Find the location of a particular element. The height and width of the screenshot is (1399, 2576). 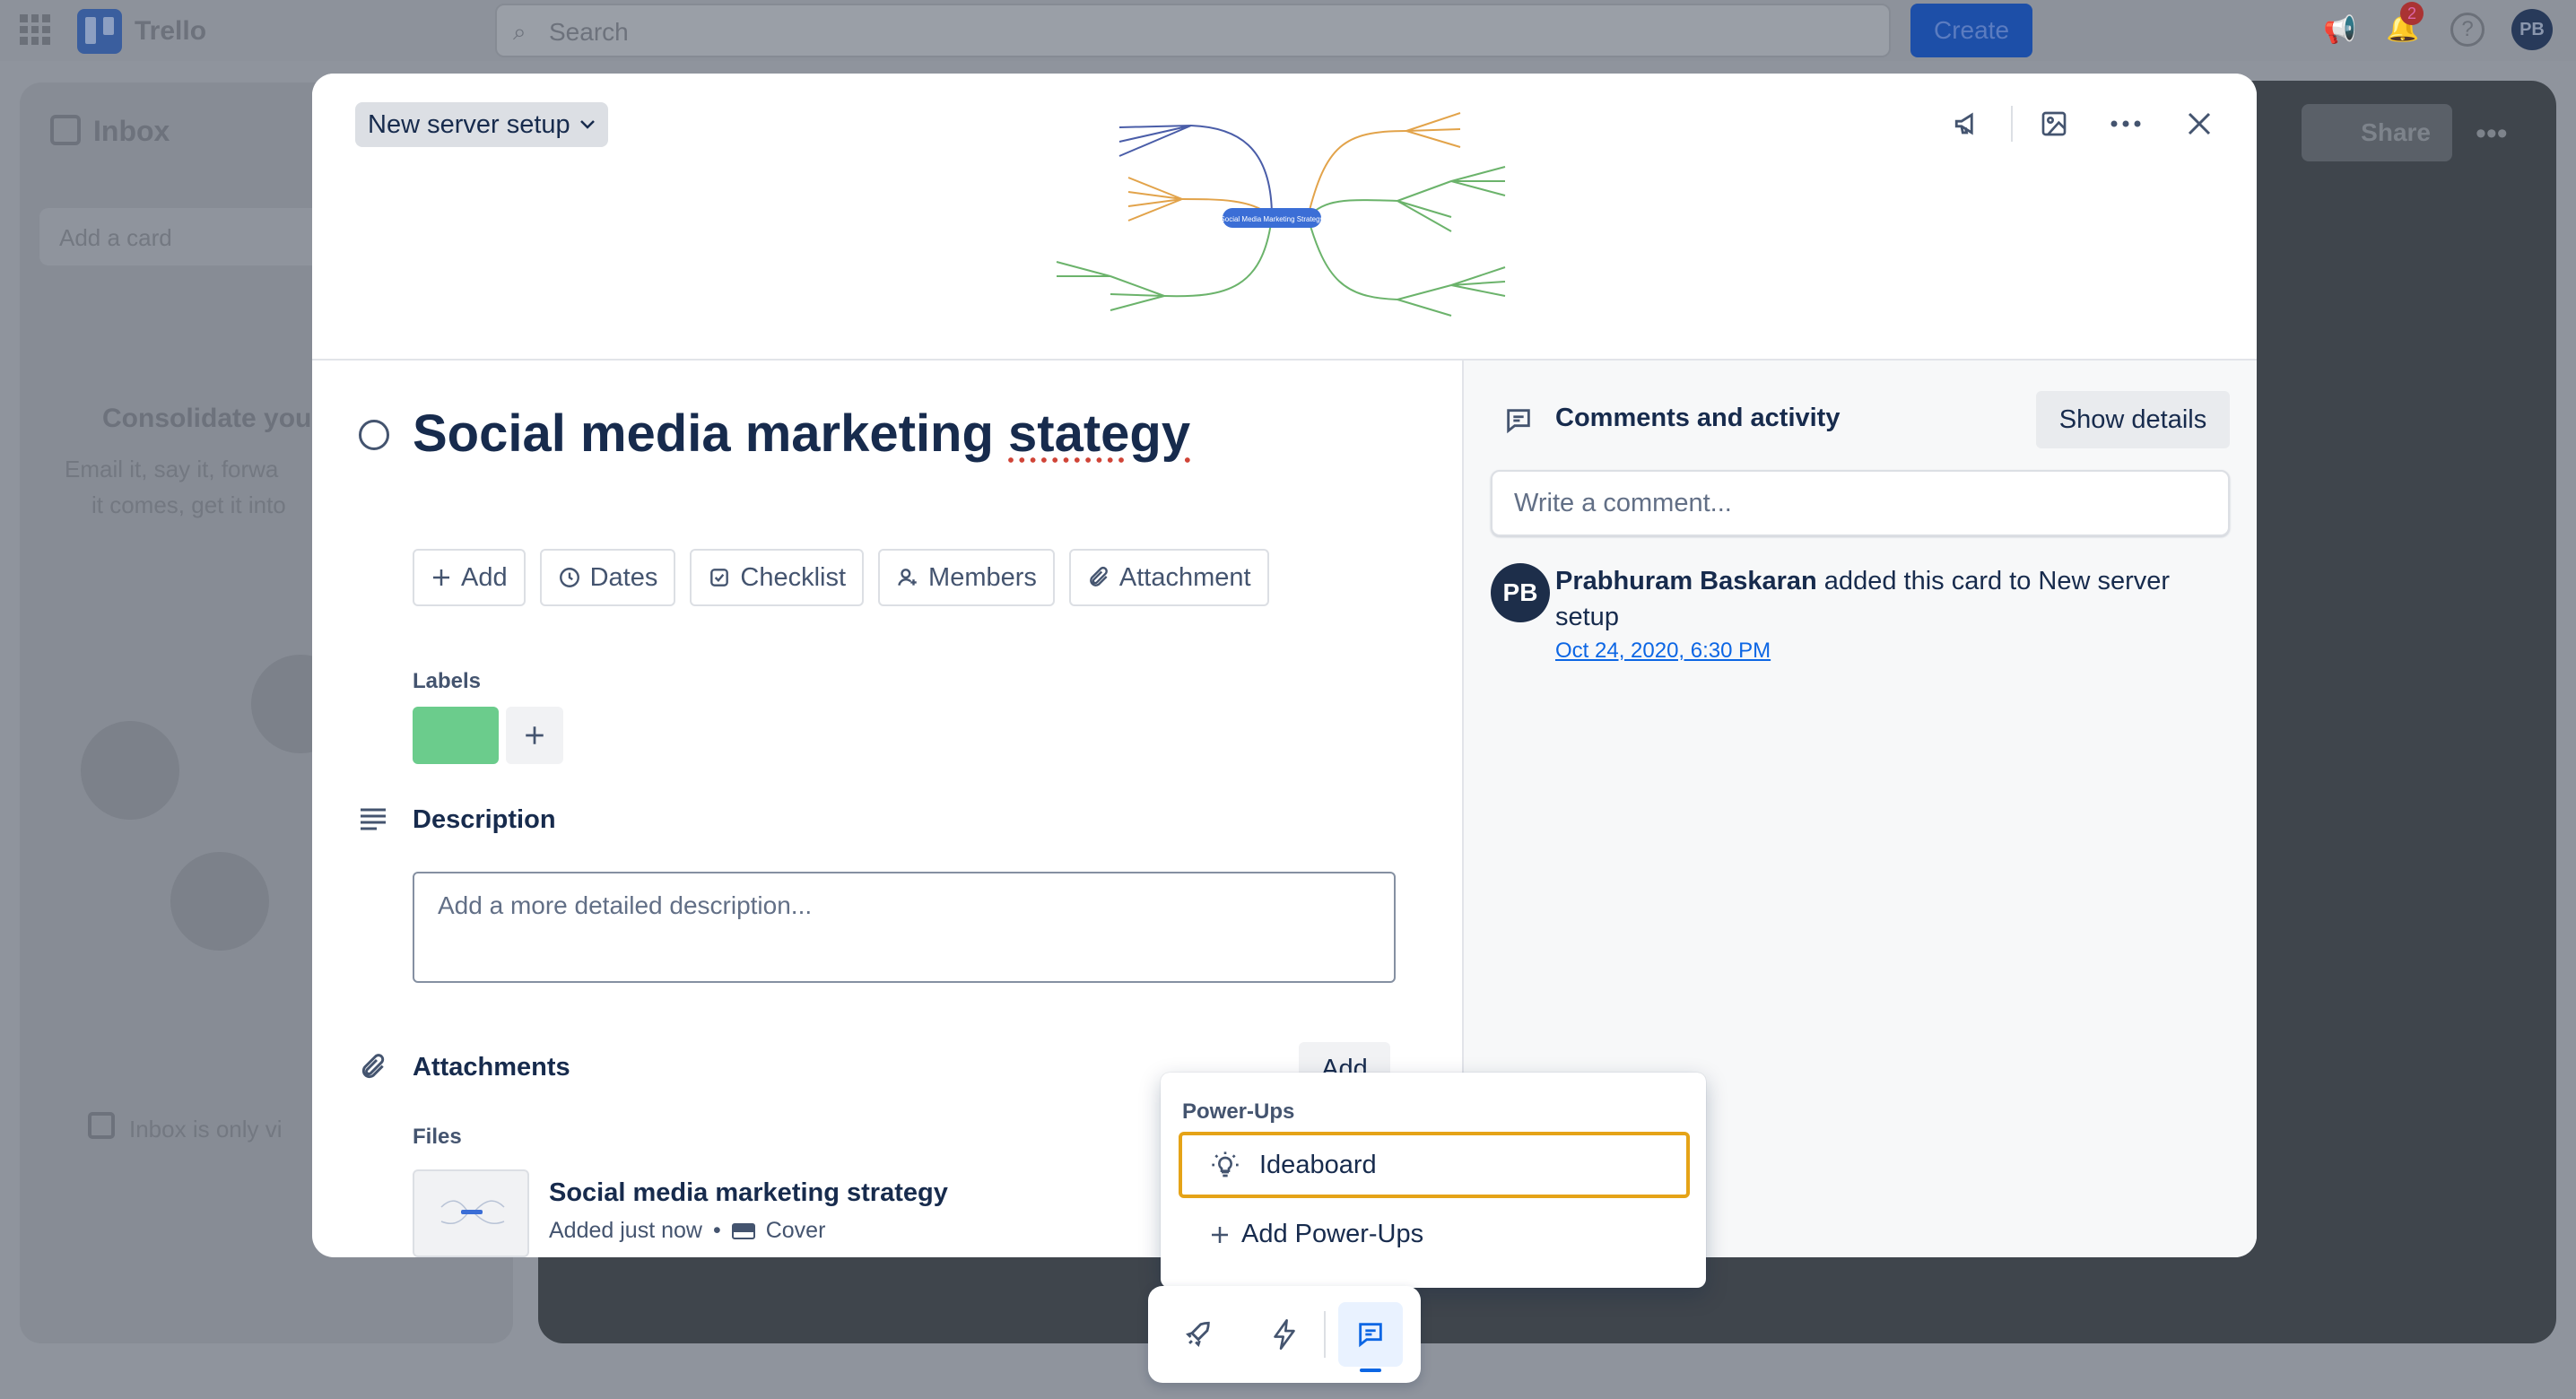

checklist-button-label: Checklist is located at coordinates (793, 577).